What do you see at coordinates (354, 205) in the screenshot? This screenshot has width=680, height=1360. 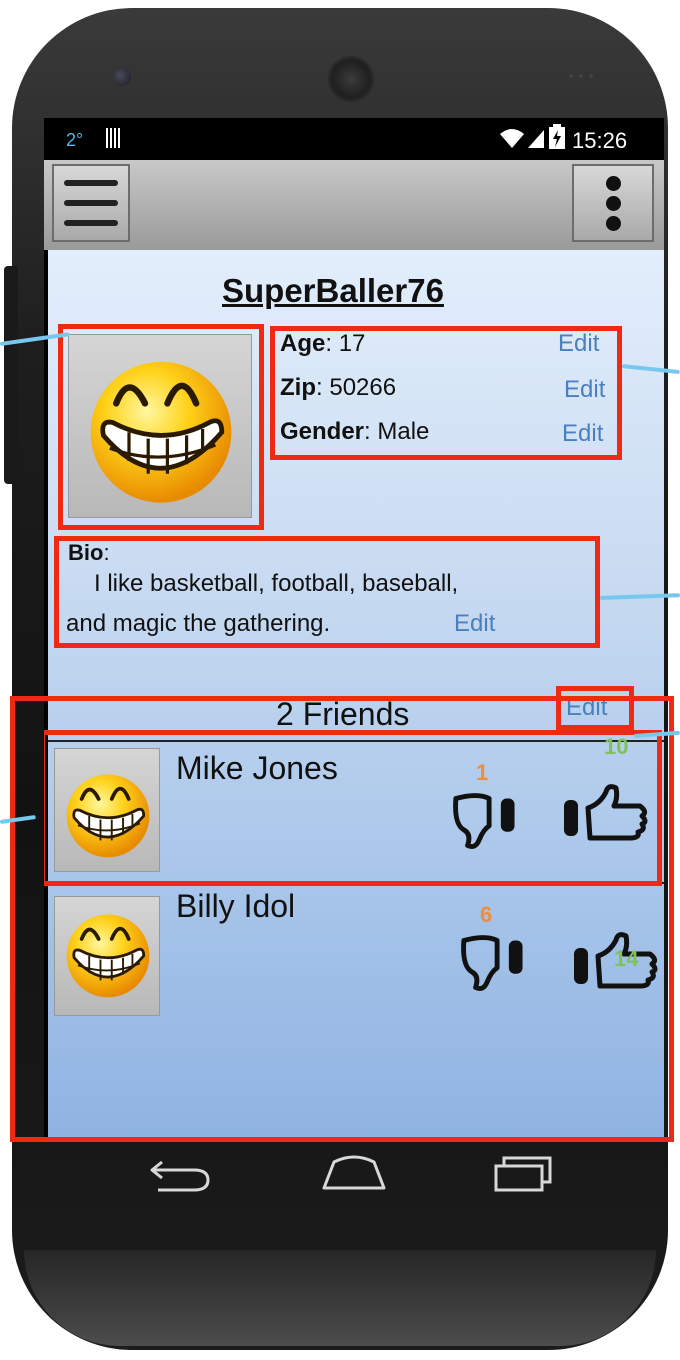 I see `action-bar` at bounding box center [354, 205].